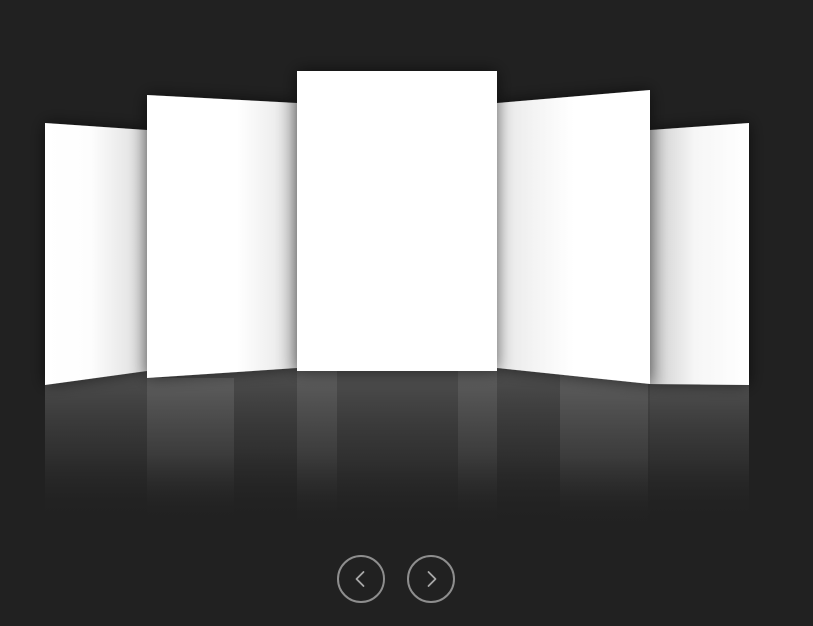 The height and width of the screenshot is (626, 813). I want to click on slide-1-reflection, so click(96, 445).